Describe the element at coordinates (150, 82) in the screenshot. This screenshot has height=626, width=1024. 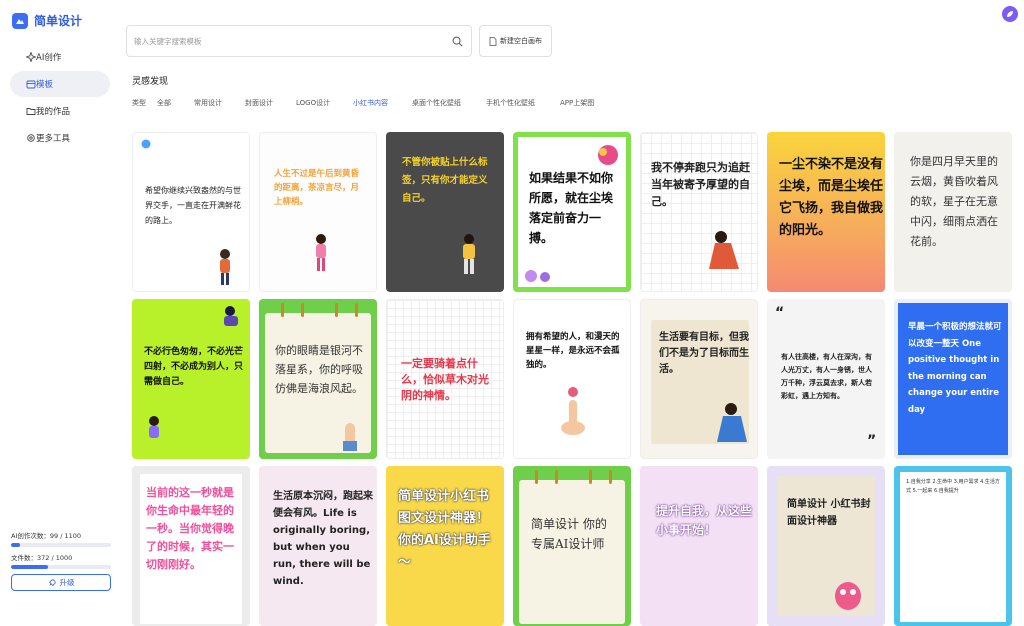
I see `section-title: 灵感发现` at that location.